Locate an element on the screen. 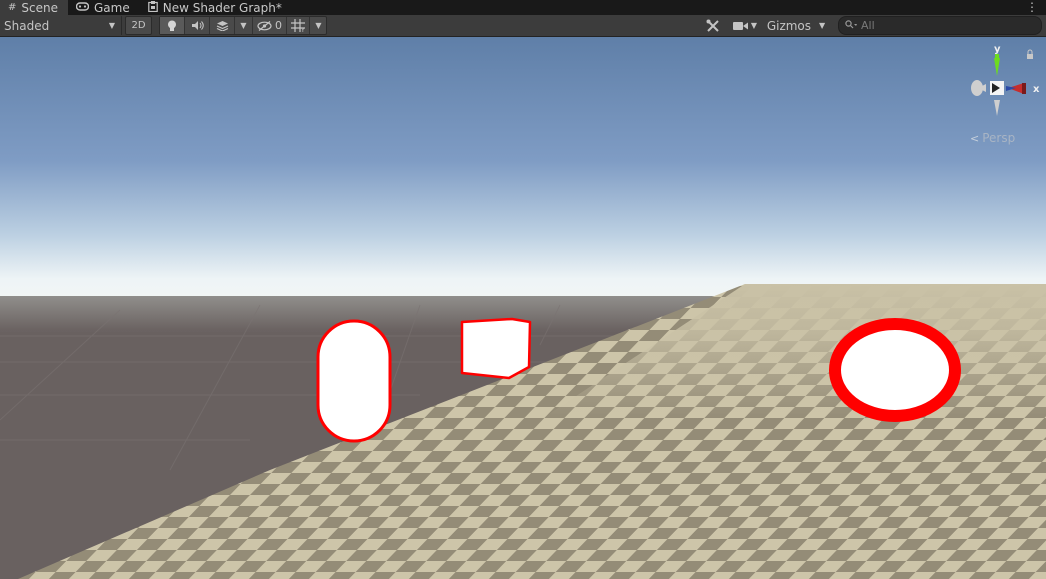  projection-toggle: < Persp is located at coordinates (992, 138).